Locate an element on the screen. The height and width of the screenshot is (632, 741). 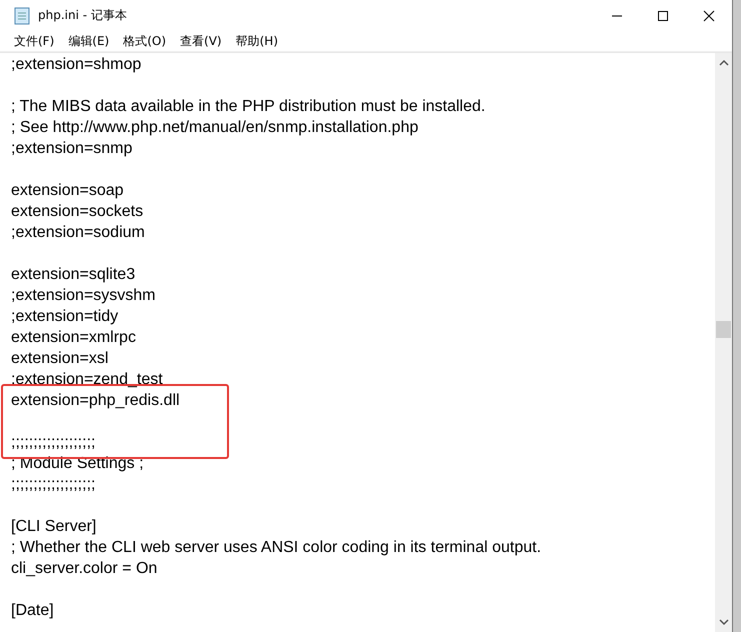
vertical-scrollbar is located at coordinates (723, 342).